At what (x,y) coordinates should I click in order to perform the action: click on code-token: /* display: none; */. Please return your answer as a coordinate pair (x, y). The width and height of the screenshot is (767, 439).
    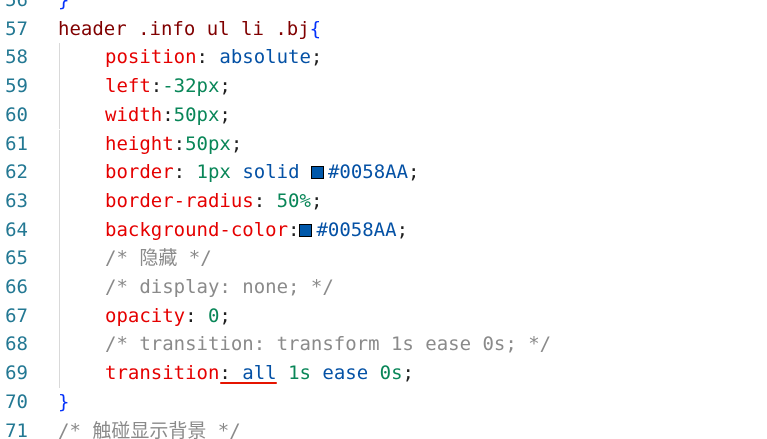
    Looking at the image, I should click on (219, 287).